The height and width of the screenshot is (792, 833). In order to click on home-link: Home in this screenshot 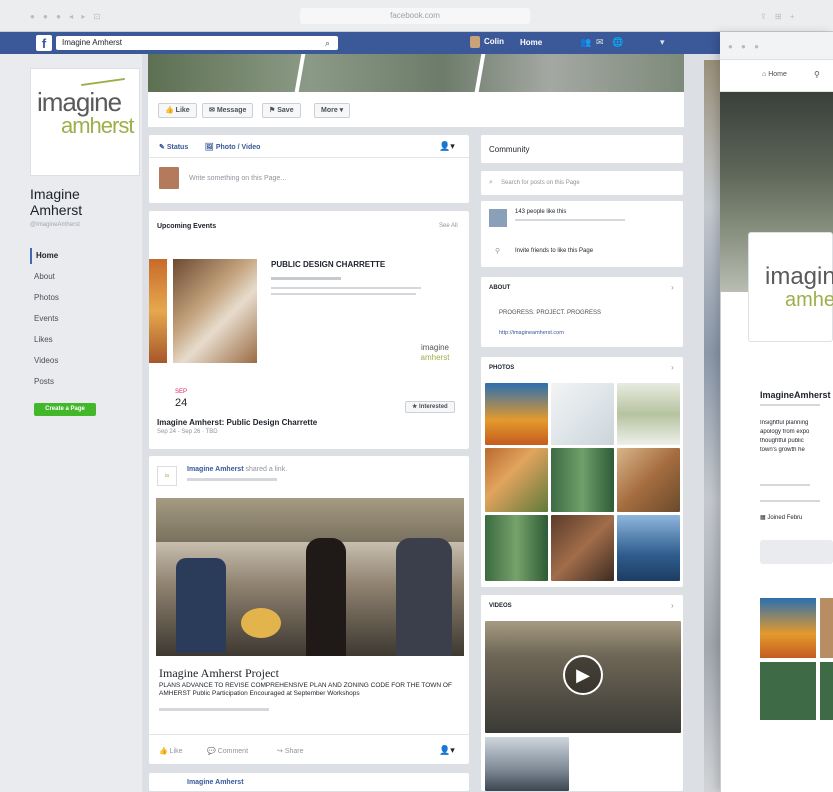, I will do `click(531, 42)`.